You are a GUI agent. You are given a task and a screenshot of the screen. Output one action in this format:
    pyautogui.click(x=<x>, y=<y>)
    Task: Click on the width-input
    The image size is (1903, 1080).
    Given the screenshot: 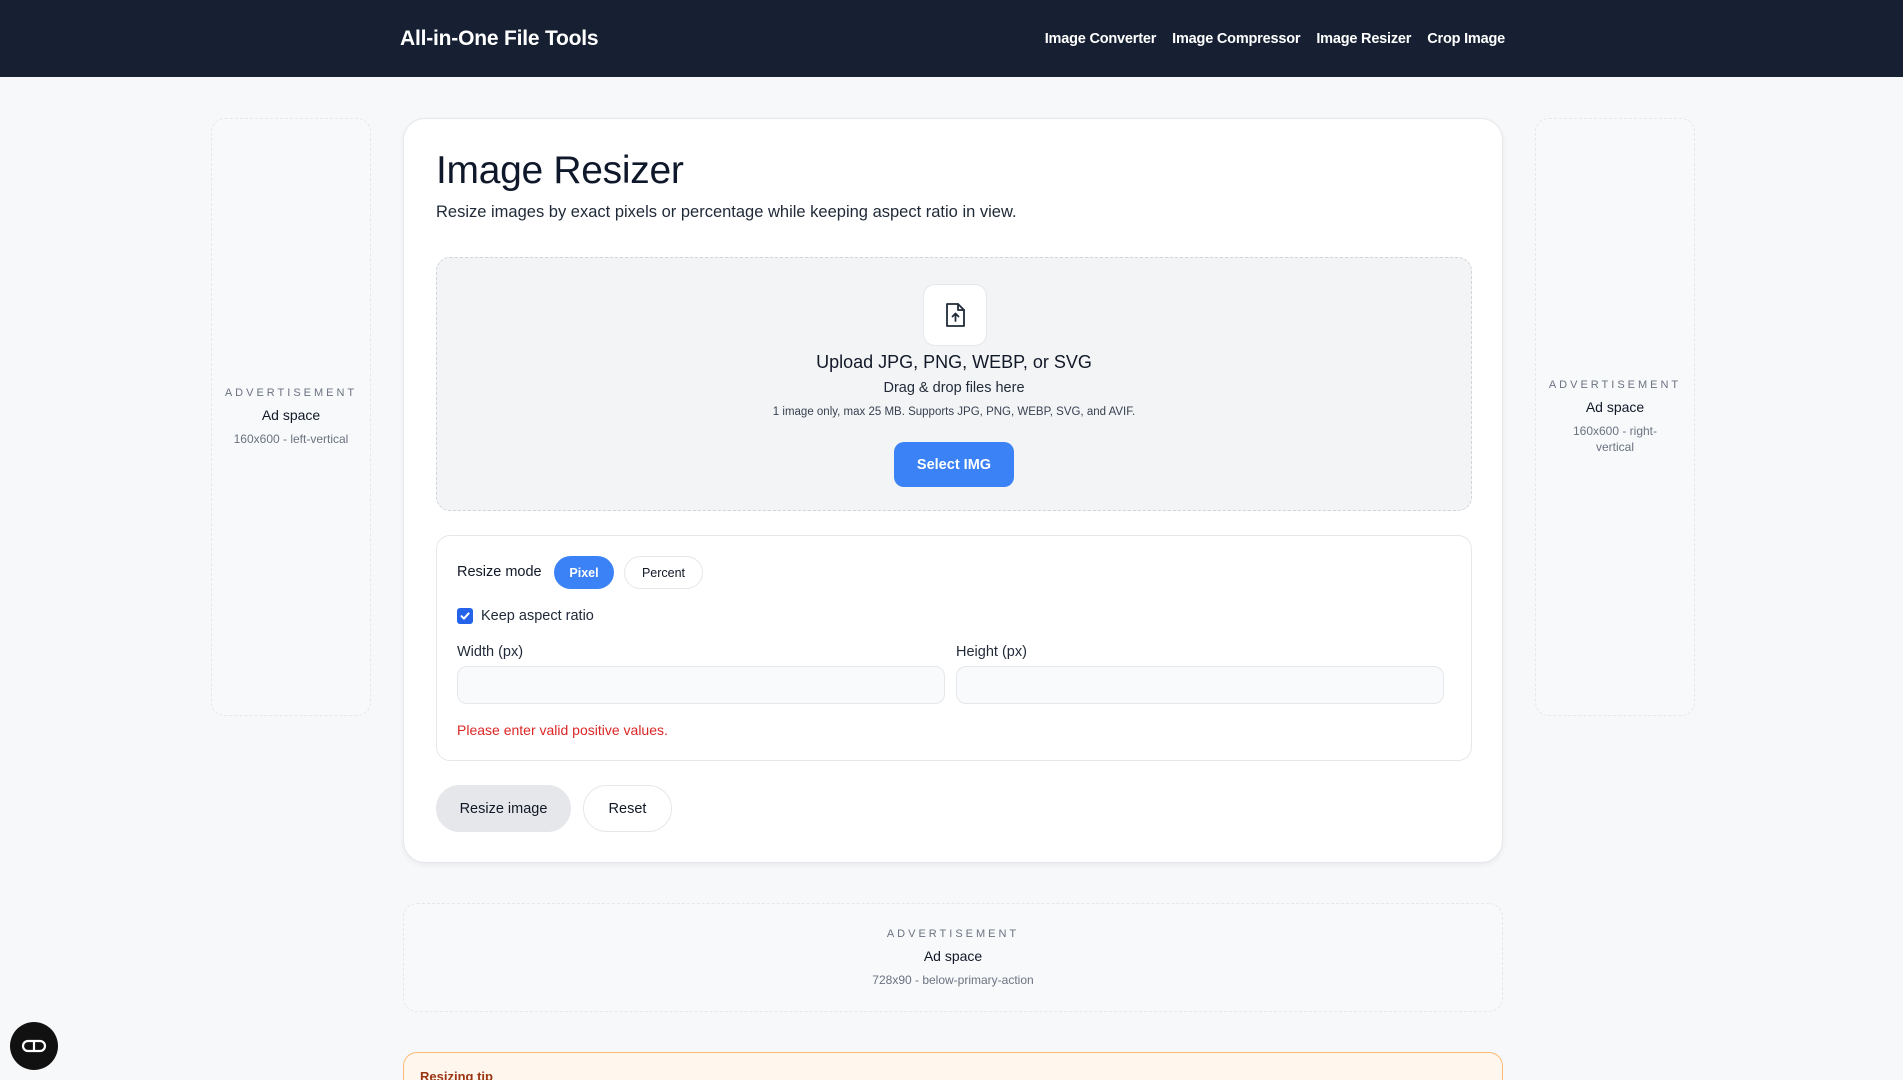 What is the action you would take?
    pyautogui.click(x=701, y=685)
    